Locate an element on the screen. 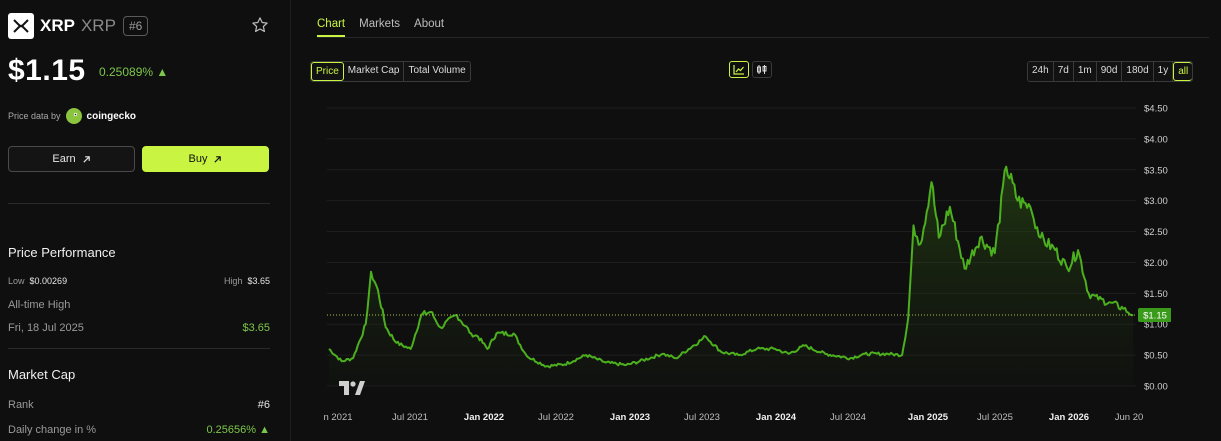 Image resolution: width=1221 pixels, height=441 pixels. line-chart-icon is located at coordinates (739, 69).